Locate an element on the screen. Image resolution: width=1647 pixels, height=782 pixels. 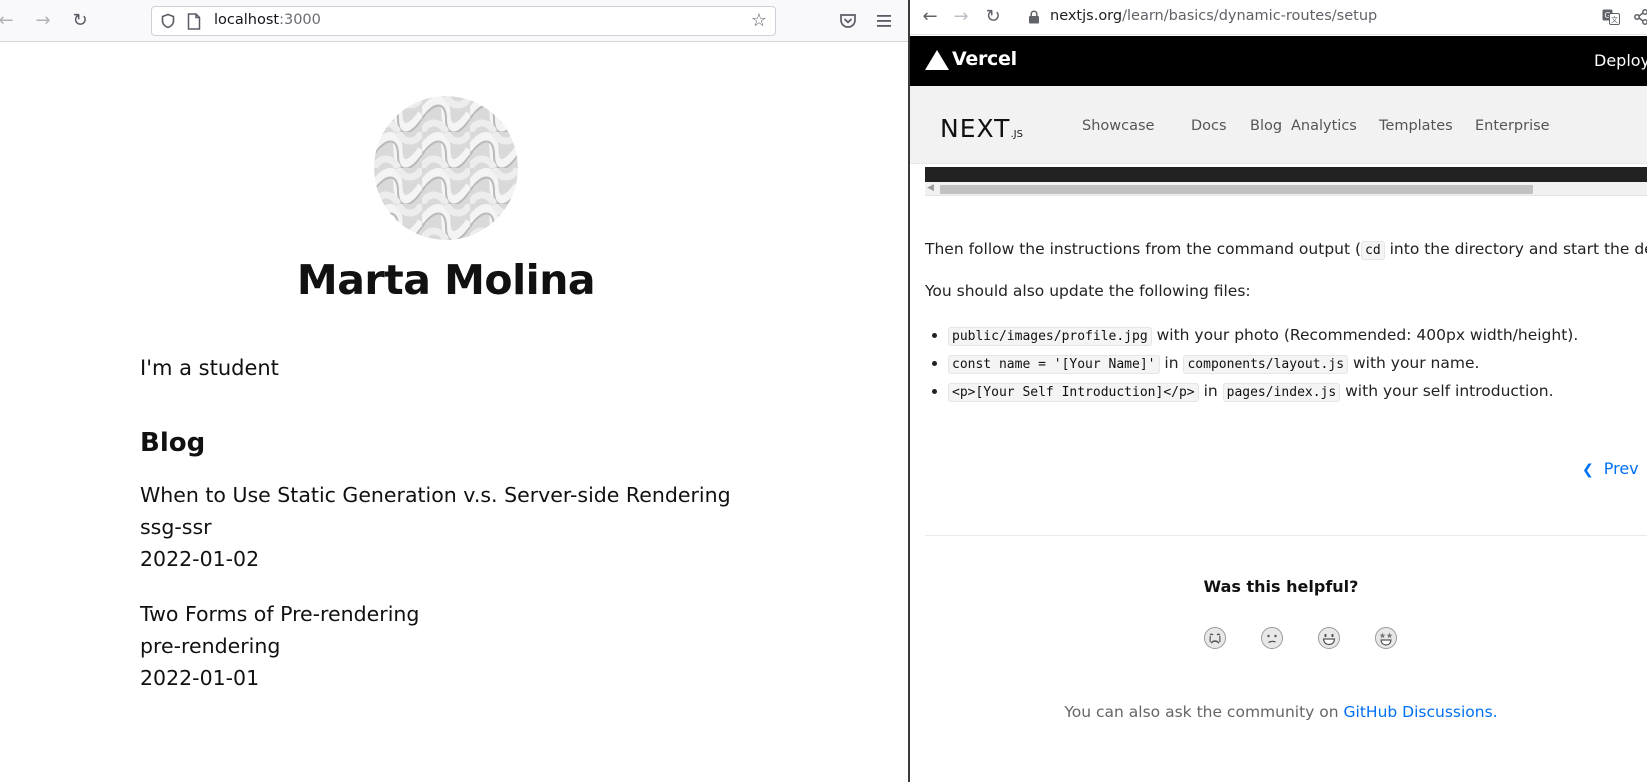
profile-avatar is located at coordinates (446, 168).